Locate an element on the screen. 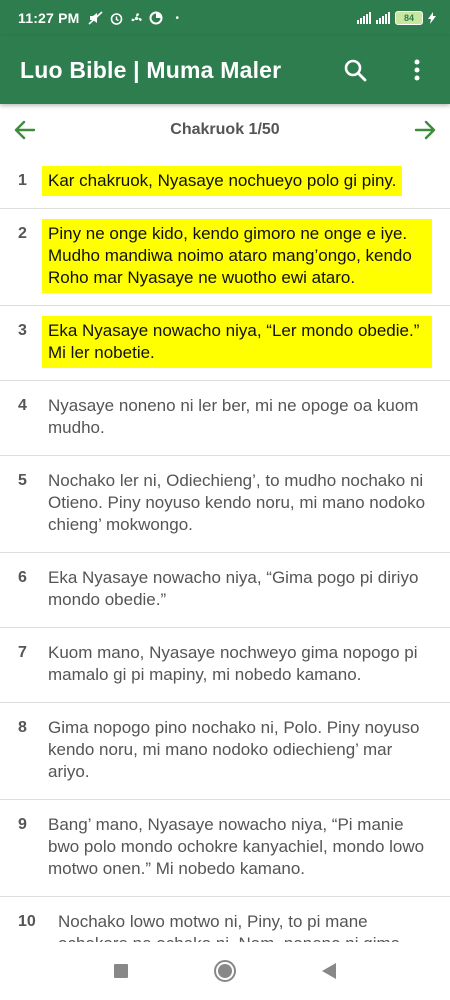 The width and height of the screenshot is (450, 1000). overflow-menu-button is located at coordinates (417, 70).